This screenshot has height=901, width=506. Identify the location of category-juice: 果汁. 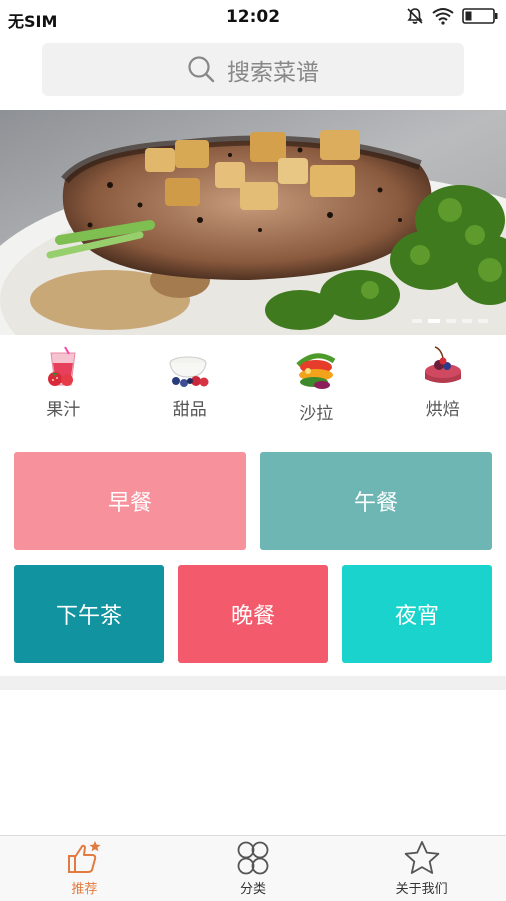
(63, 387).